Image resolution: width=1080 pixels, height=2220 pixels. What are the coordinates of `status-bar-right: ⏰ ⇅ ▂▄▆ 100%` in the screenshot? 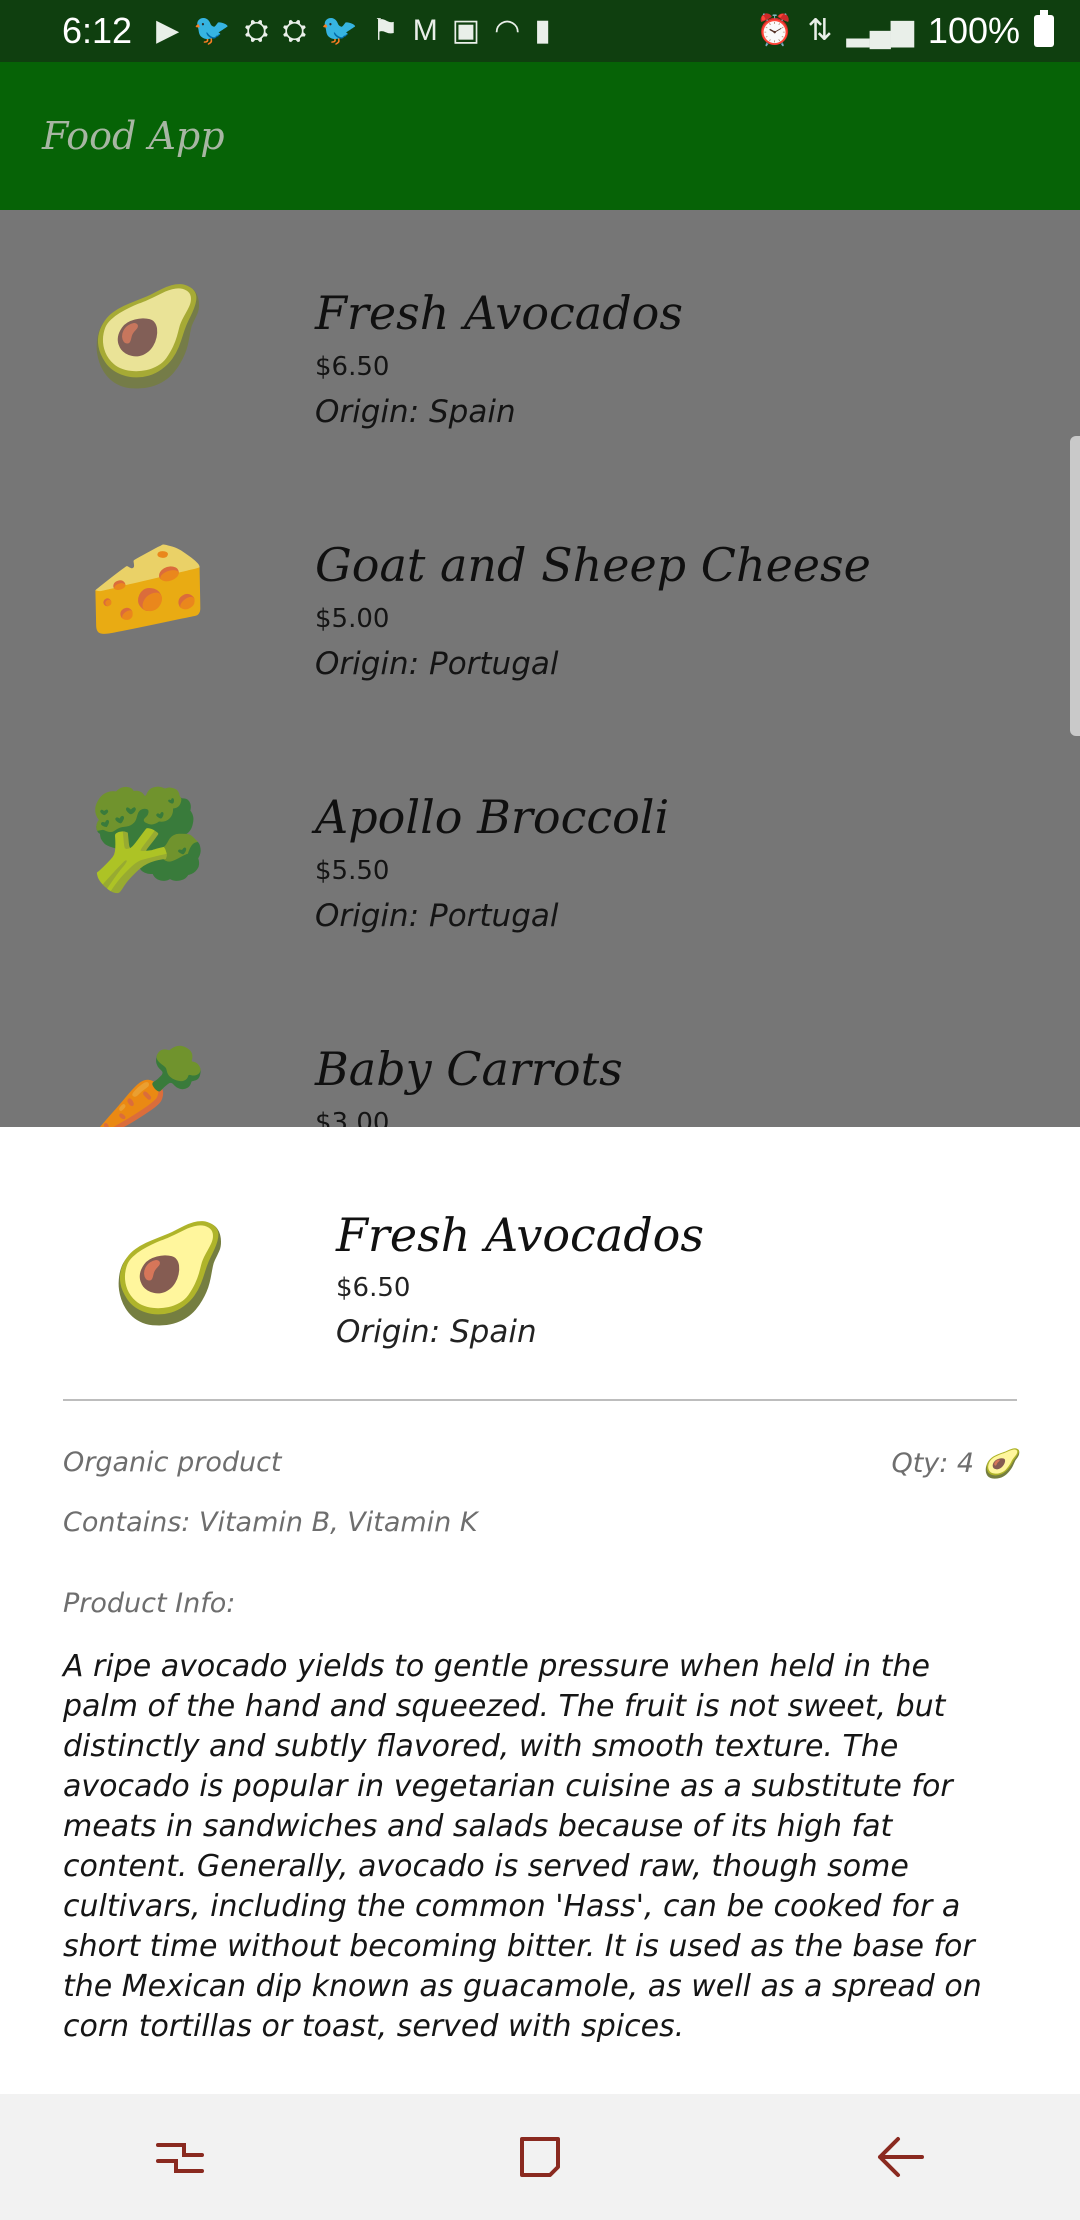 It's located at (905, 31).